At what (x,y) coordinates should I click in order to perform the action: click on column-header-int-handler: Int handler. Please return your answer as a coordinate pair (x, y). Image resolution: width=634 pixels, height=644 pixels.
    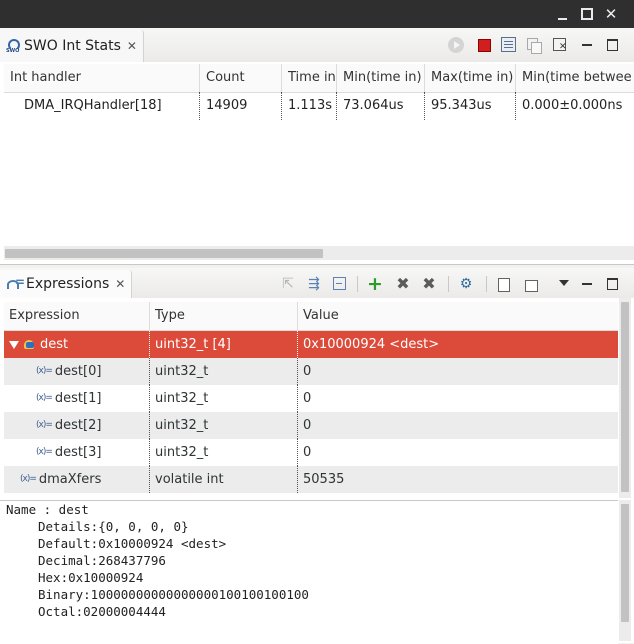
    Looking at the image, I should click on (102, 78).